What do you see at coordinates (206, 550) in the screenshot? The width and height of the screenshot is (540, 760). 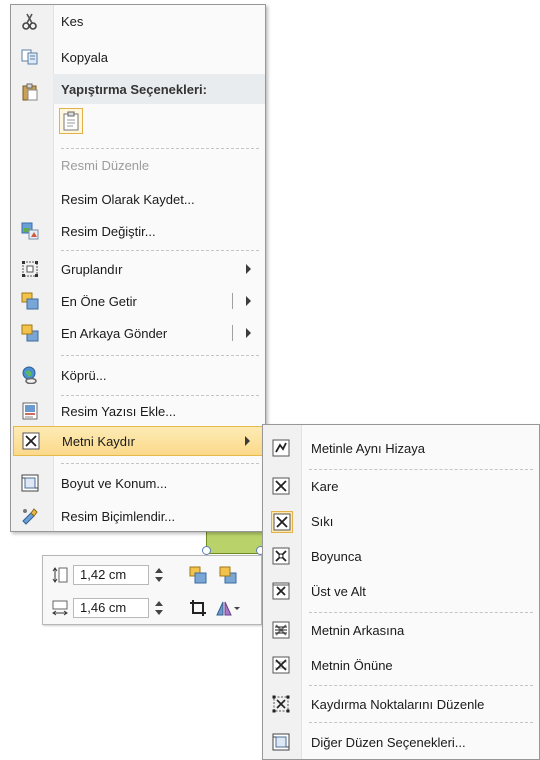 I see `resize-handle` at bounding box center [206, 550].